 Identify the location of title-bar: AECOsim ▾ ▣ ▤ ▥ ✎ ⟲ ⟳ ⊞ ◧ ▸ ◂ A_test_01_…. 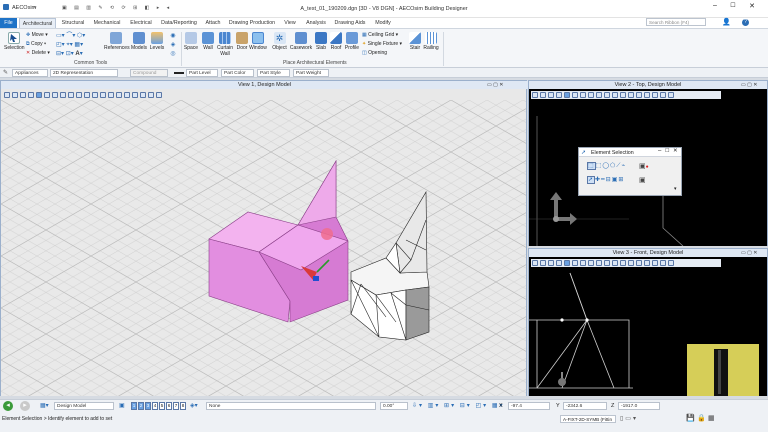
(384, 9).